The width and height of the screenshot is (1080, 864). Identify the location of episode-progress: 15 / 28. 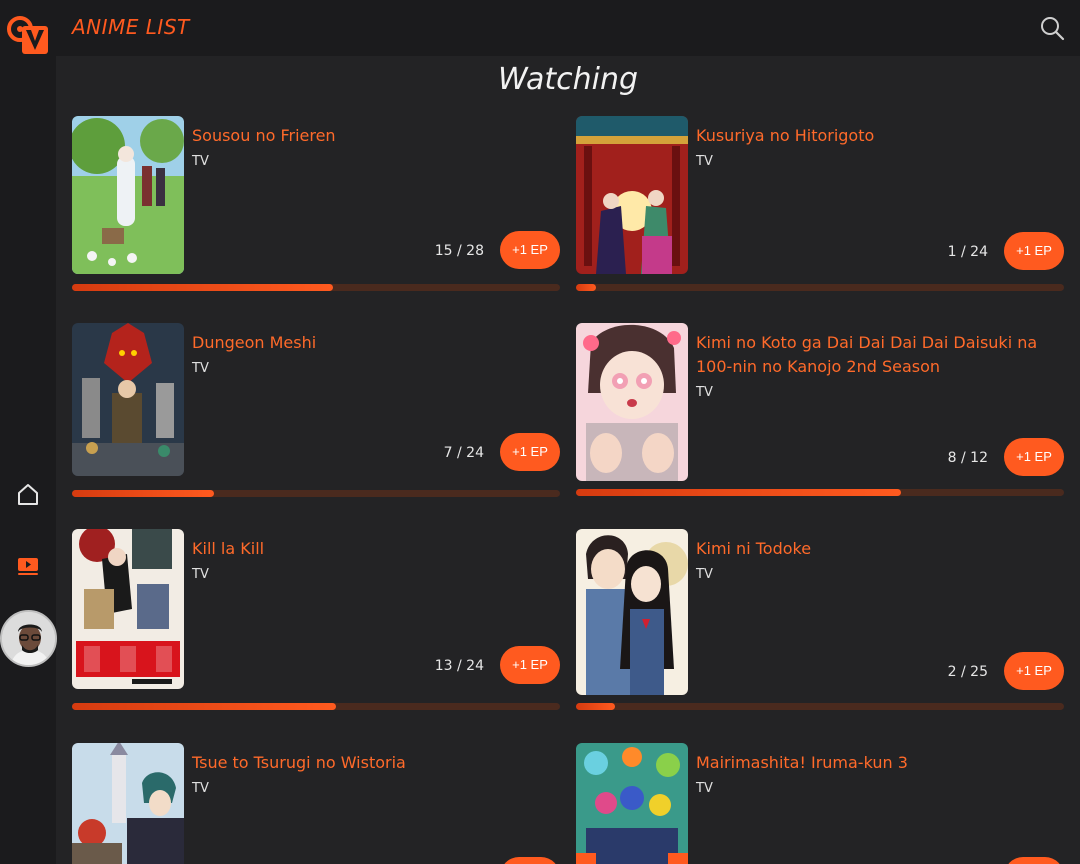
(459, 251).